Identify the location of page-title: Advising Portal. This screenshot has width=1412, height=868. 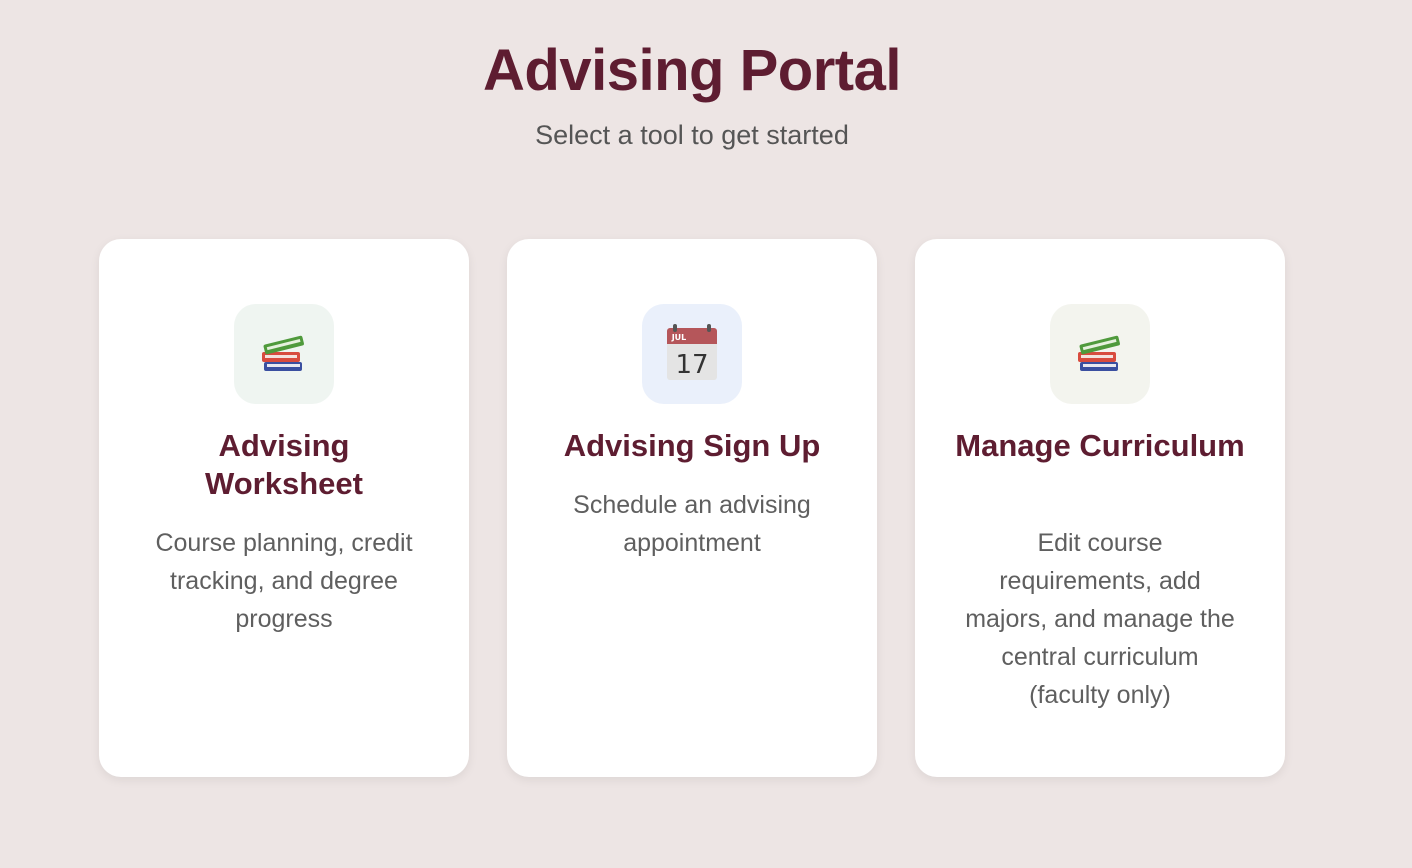
(692, 70).